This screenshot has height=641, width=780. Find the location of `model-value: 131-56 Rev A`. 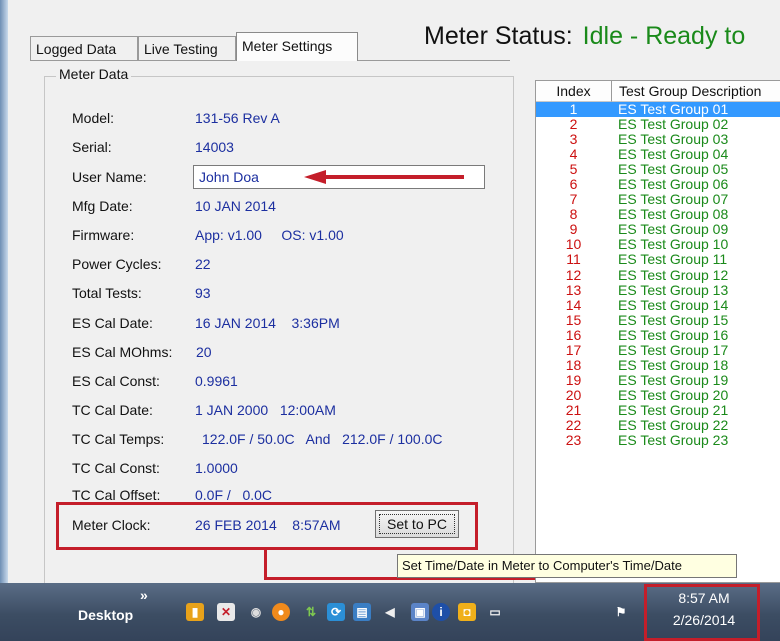

model-value: 131-56 Rev A is located at coordinates (237, 118).